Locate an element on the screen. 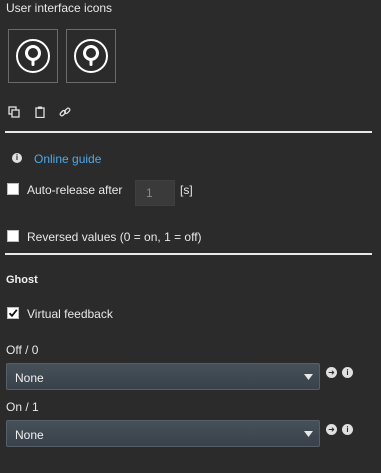  auto-release-unit: [s] is located at coordinates (186, 190).